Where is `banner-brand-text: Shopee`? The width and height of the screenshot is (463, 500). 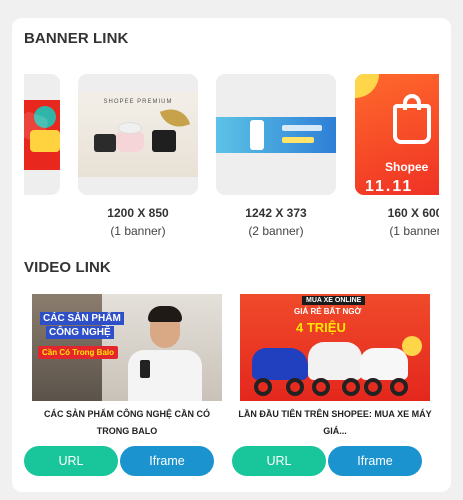 banner-brand-text: Shopee is located at coordinates (407, 167).